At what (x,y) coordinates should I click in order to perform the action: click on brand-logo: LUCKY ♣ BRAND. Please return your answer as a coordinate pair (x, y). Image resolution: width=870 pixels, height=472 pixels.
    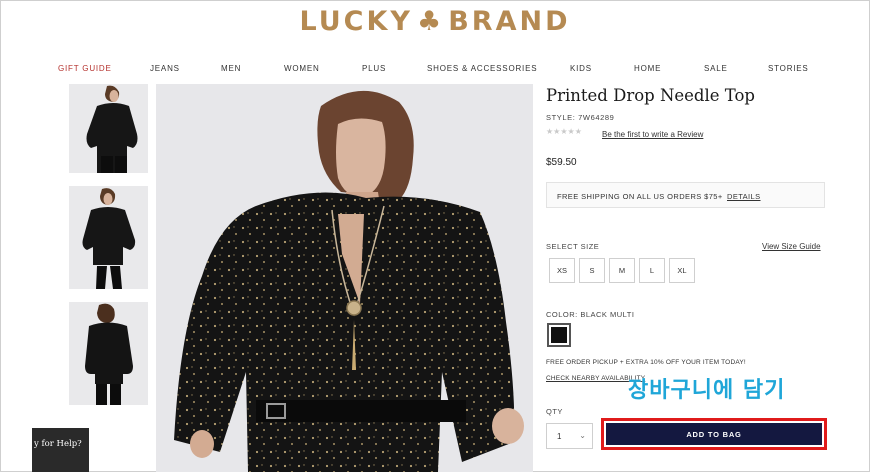
    Looking at the image, I should click on (435, 21).